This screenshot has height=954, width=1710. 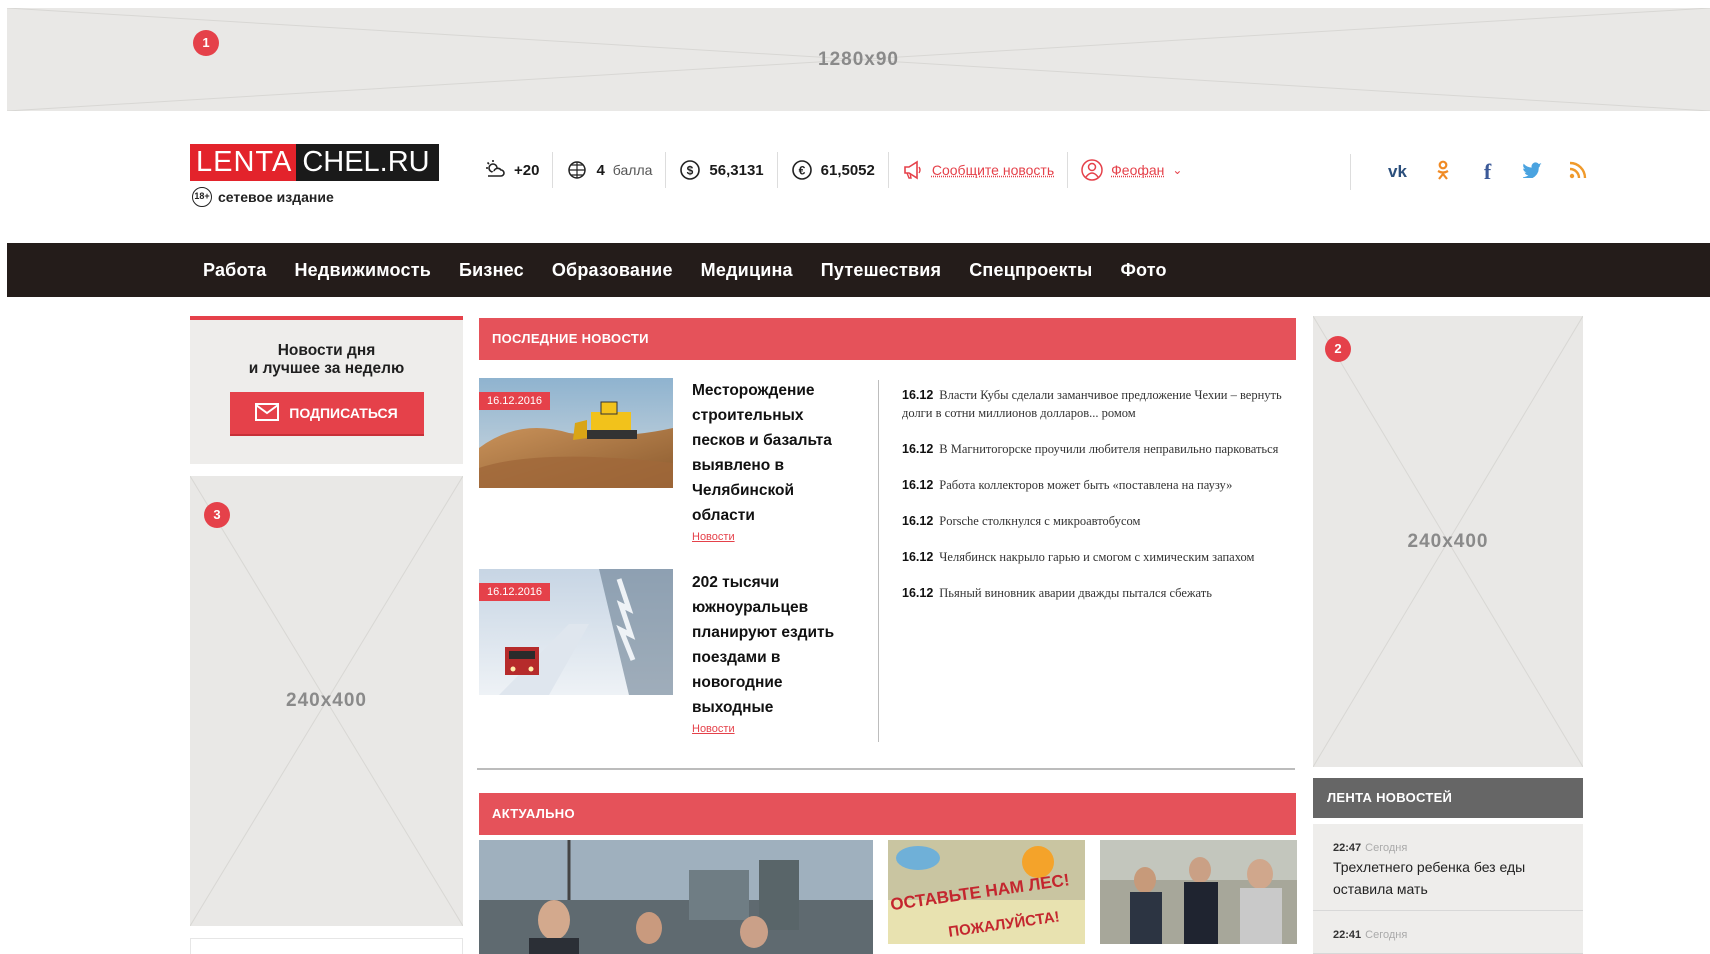 What do you see at coordinates (267, 413) in the screenshot?
I see `envelope-icon` at bounding box center [267, 413].